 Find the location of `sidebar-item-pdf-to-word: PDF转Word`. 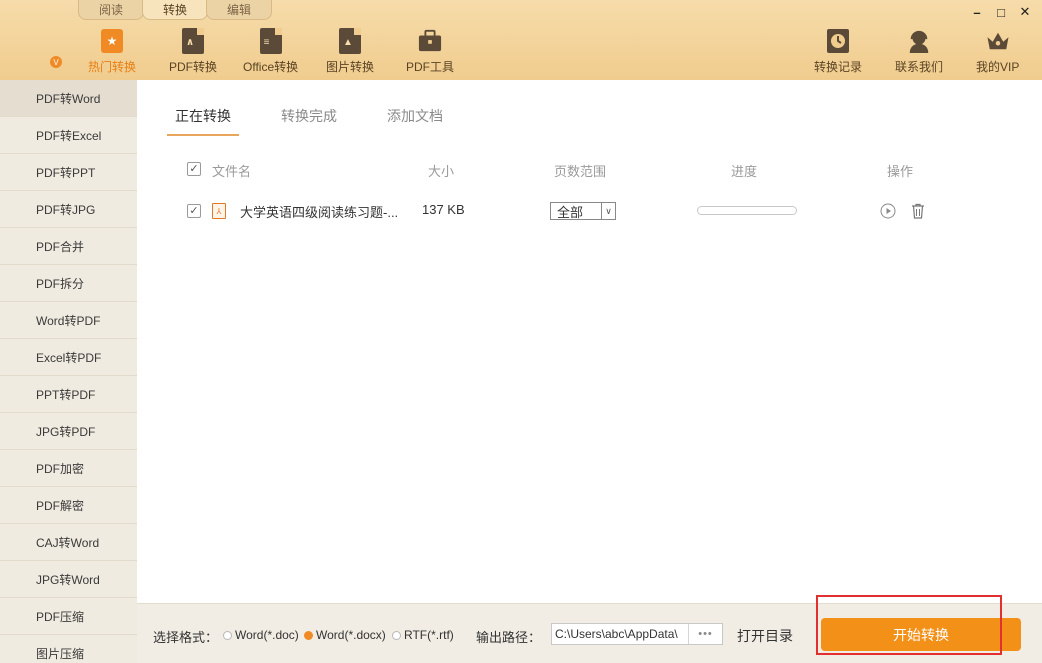

sidebar-item-pdf-to-word: PDF转Word is located at coordinates (68, 98).